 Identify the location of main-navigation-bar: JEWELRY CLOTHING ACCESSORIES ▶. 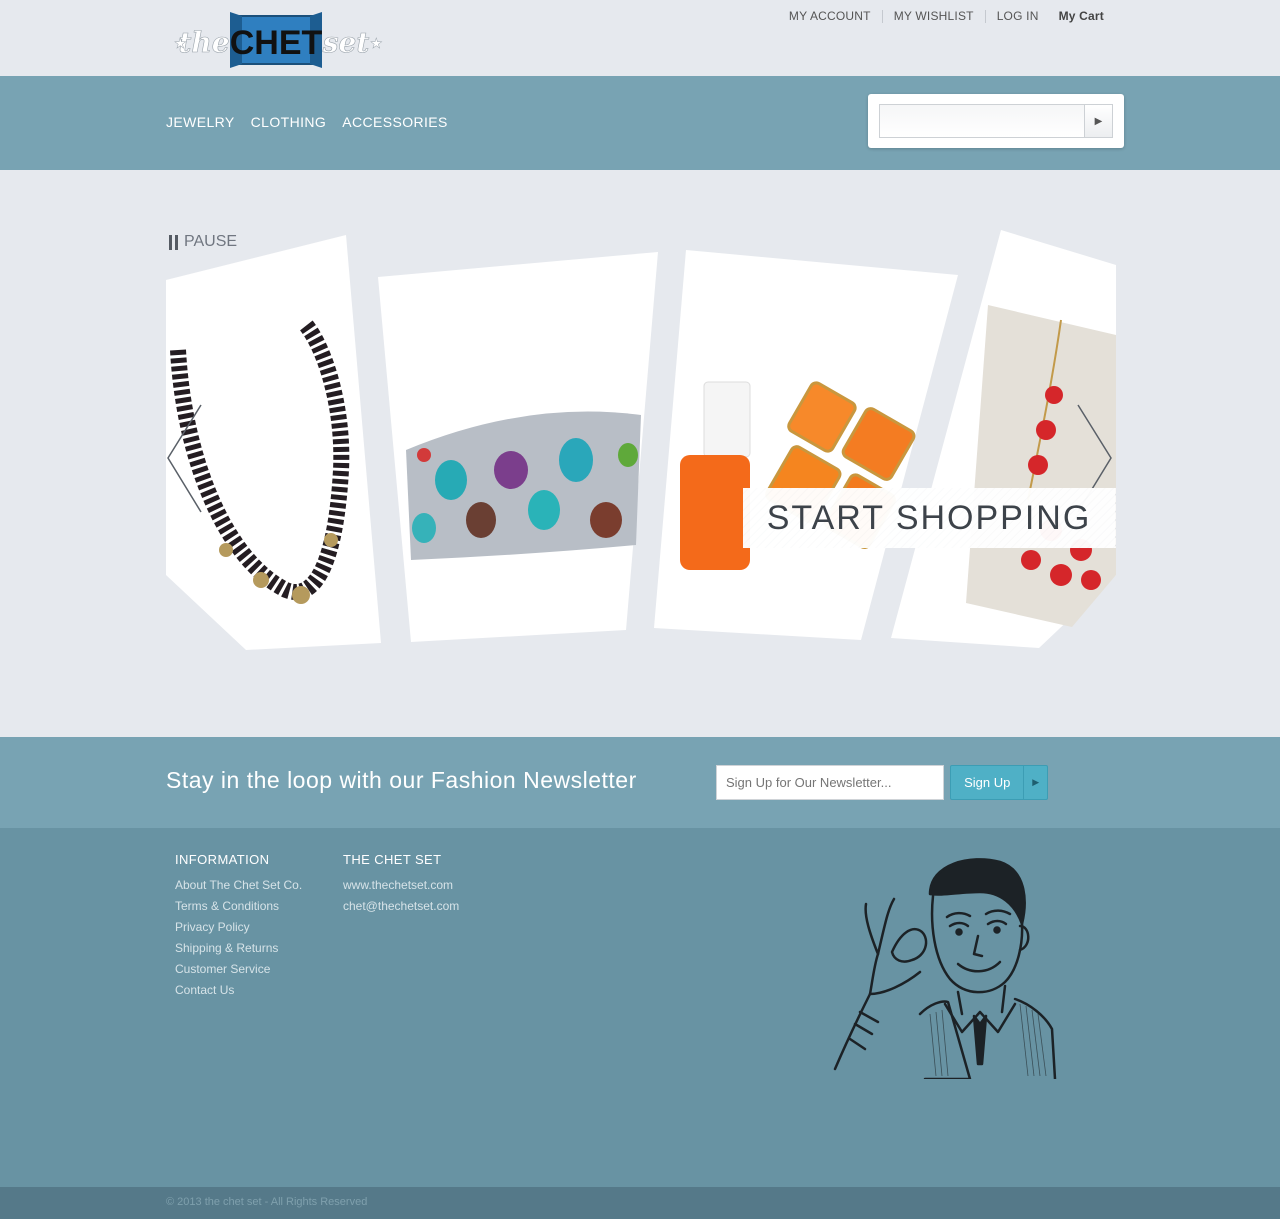
(640, 123).